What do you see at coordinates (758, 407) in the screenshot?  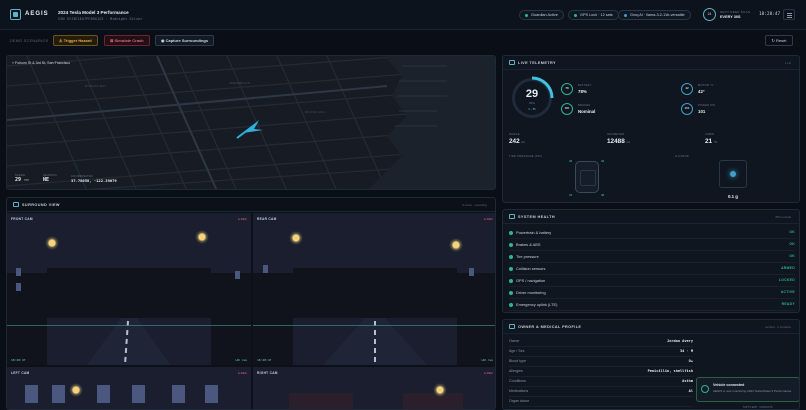 I see `profile-footer: TAP TO EDIT · CONTACTS` at bounding box center [758, 407].